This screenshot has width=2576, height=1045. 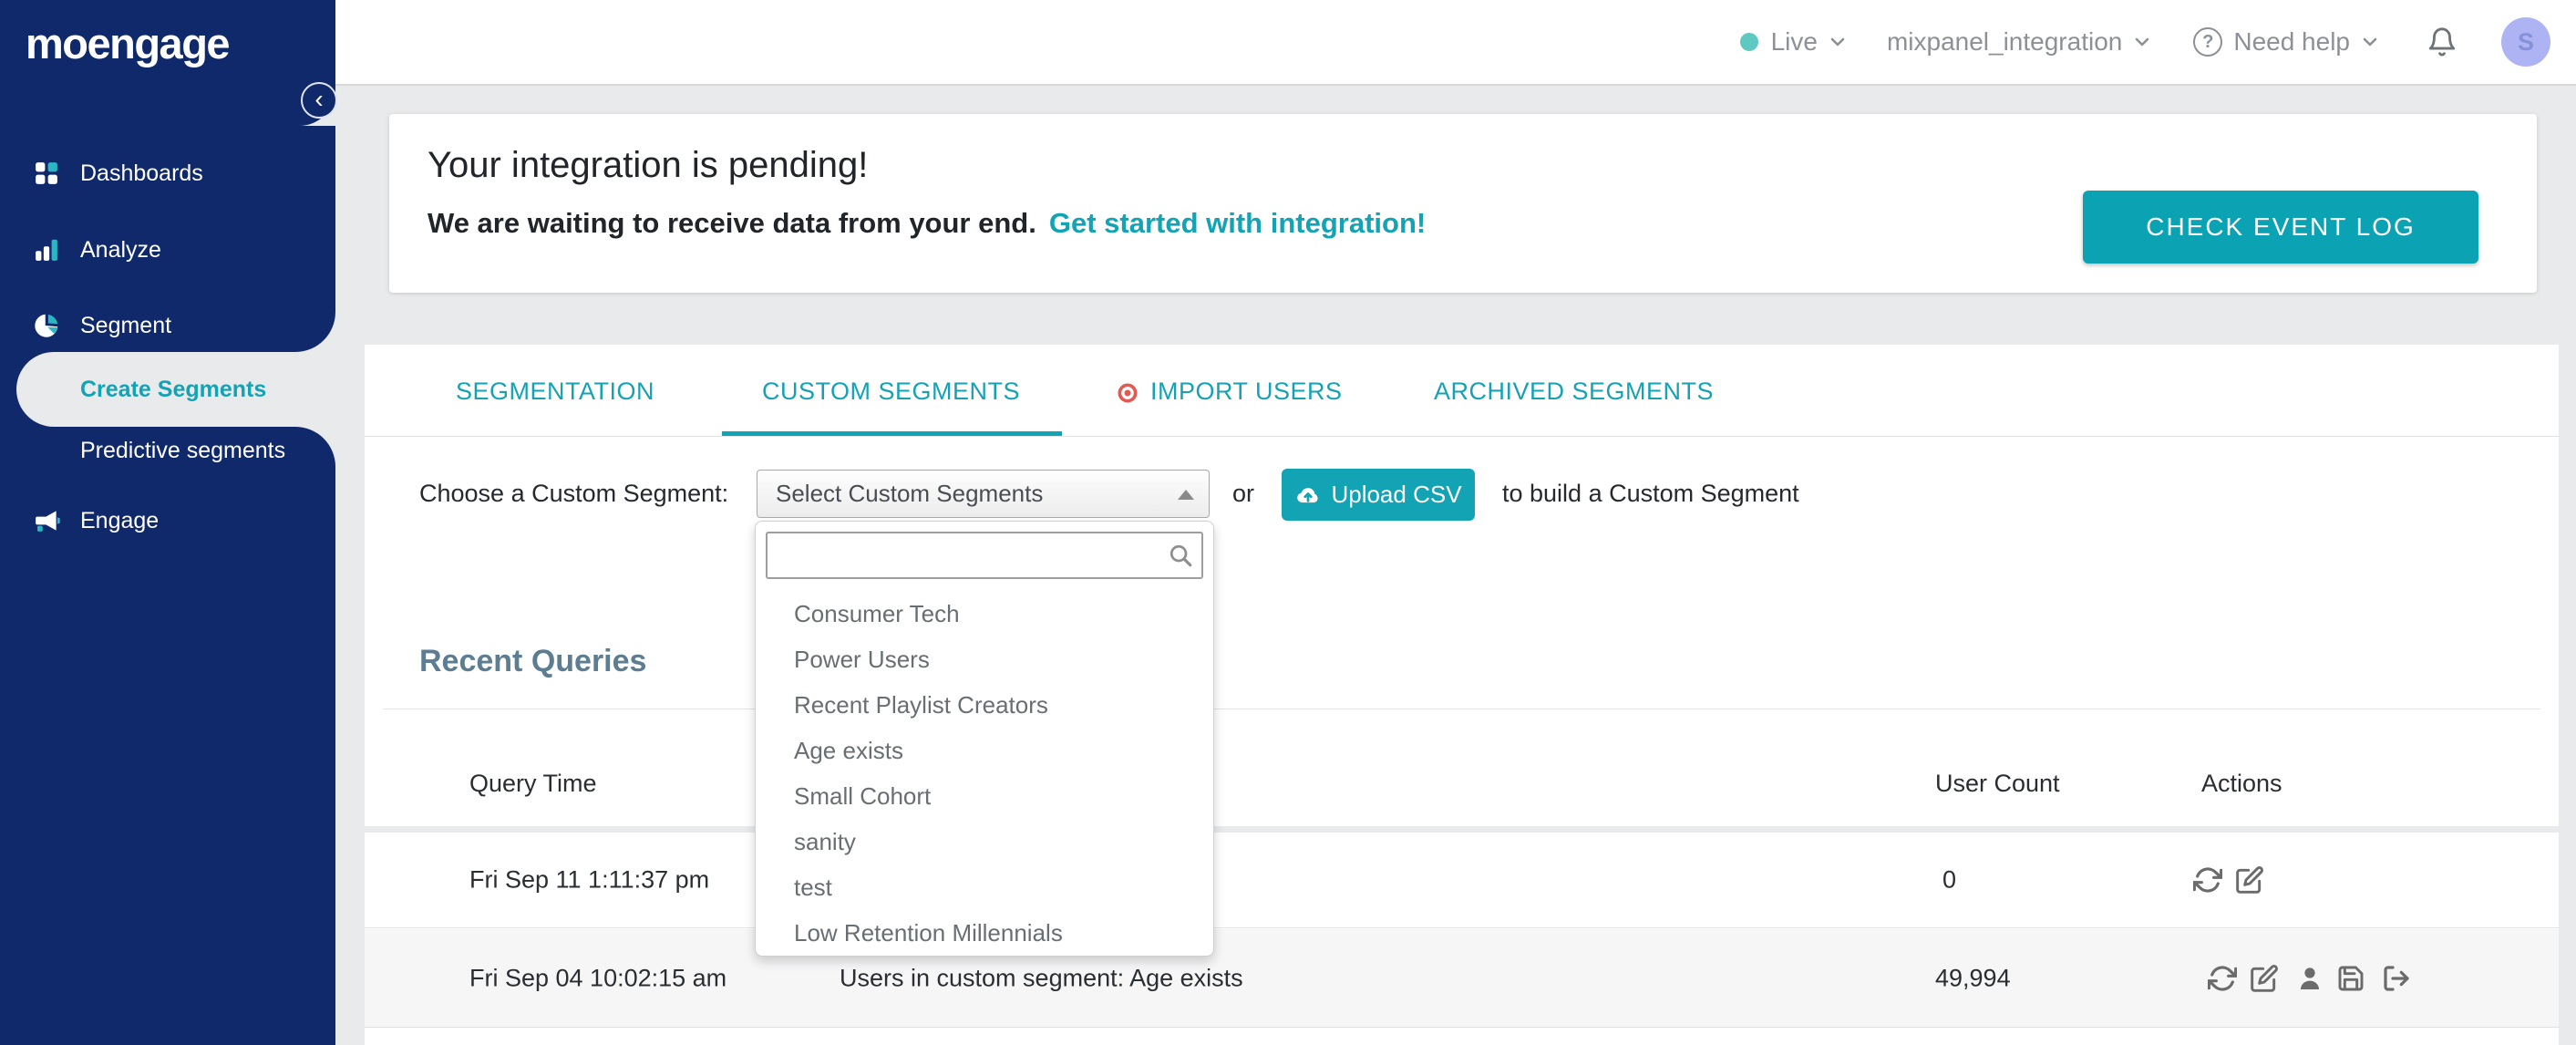 I want to click on search-icon, so click(x=1181, y=555).